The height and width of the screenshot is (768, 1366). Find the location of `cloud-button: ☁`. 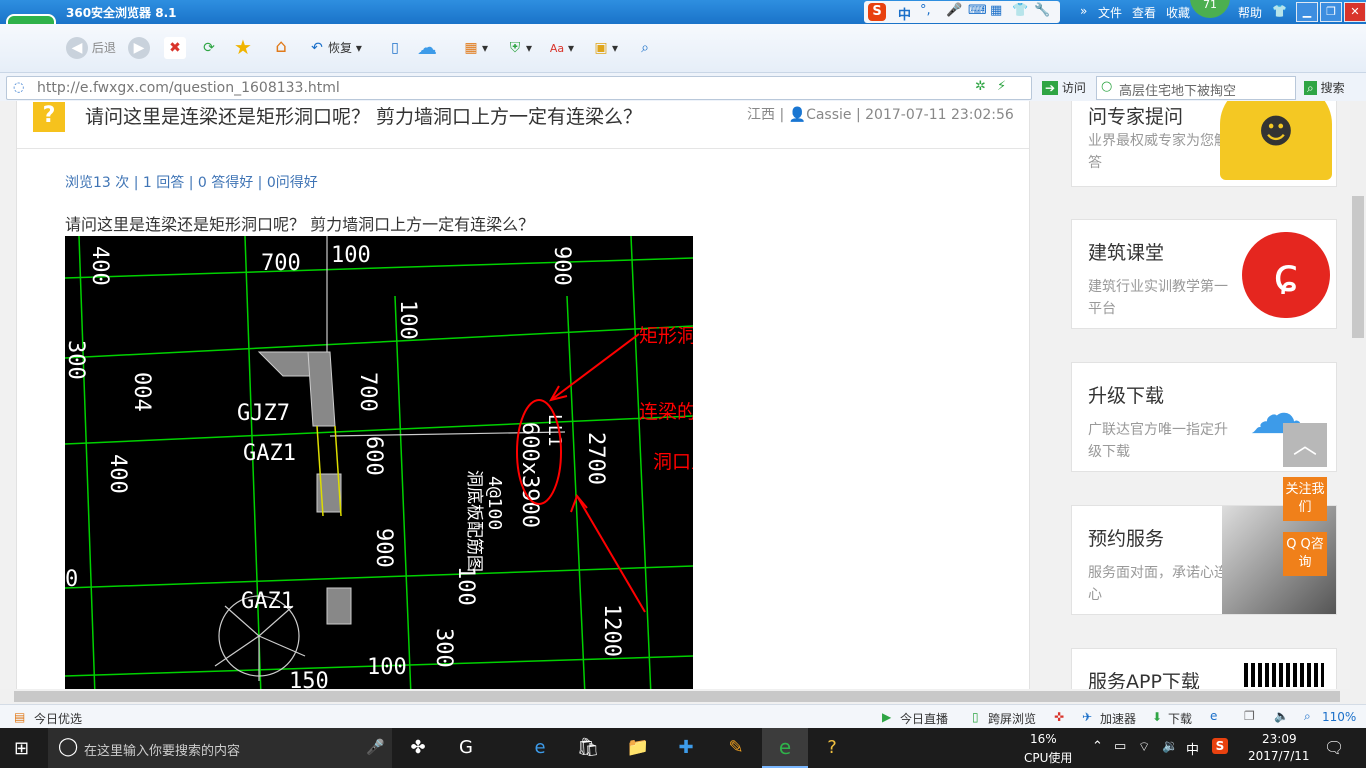

cloud-button: ☁ is located at coordinates (427, 48).